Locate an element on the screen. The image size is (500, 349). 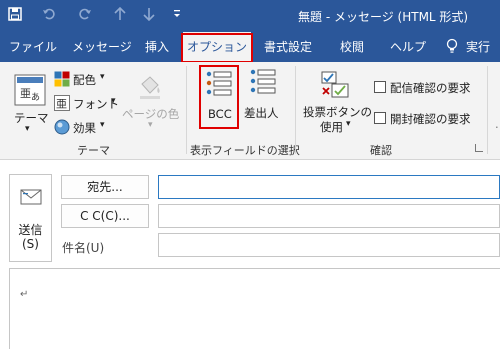
dialog-launcher-icon is located at coordinates (479, 148).